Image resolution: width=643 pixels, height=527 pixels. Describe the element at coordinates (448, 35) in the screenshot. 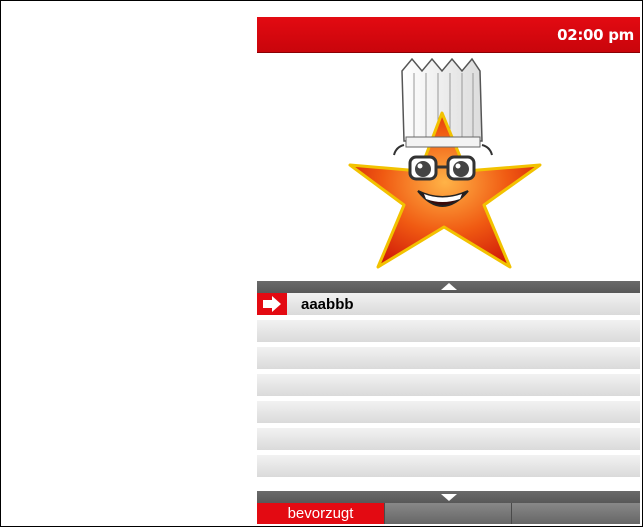

I see `status-bar: 02:00 pm` at that location.